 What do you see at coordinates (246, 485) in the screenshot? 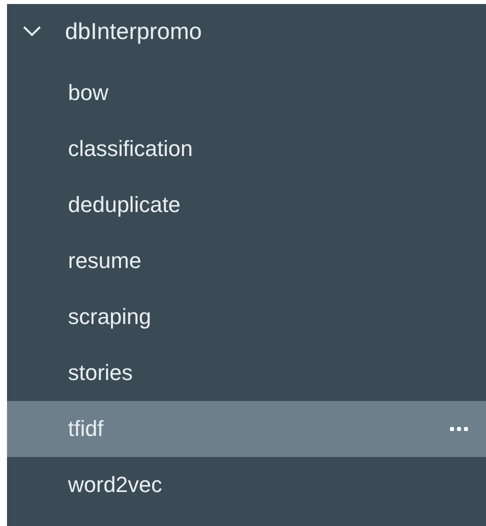
I see `tree-item: word2vec` at bounding box center [246, 485].